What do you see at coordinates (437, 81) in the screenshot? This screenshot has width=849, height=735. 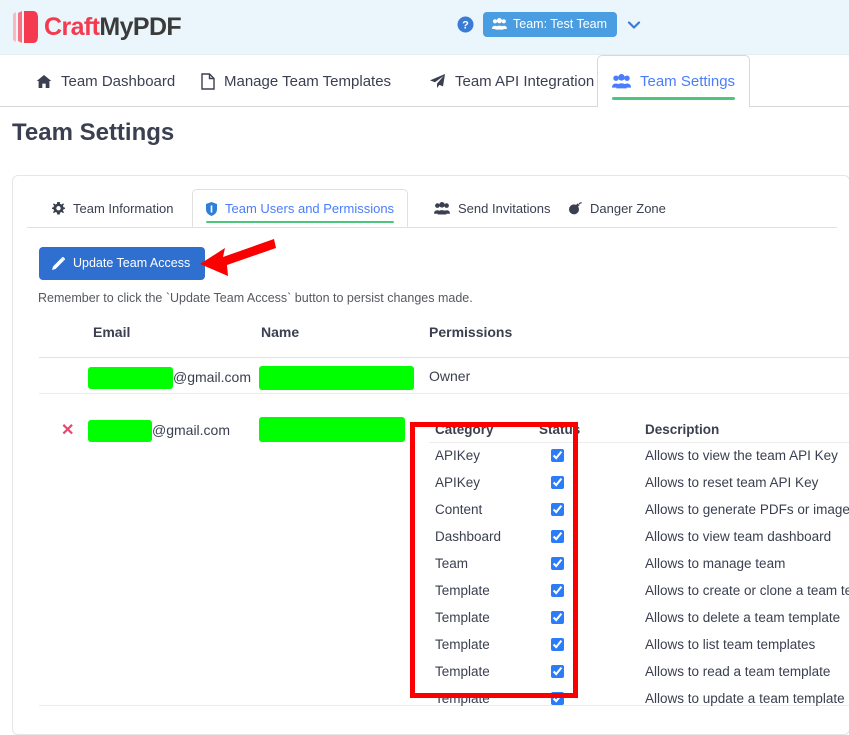 I see `paper-plane-icon` at bounding box center [437, 81].